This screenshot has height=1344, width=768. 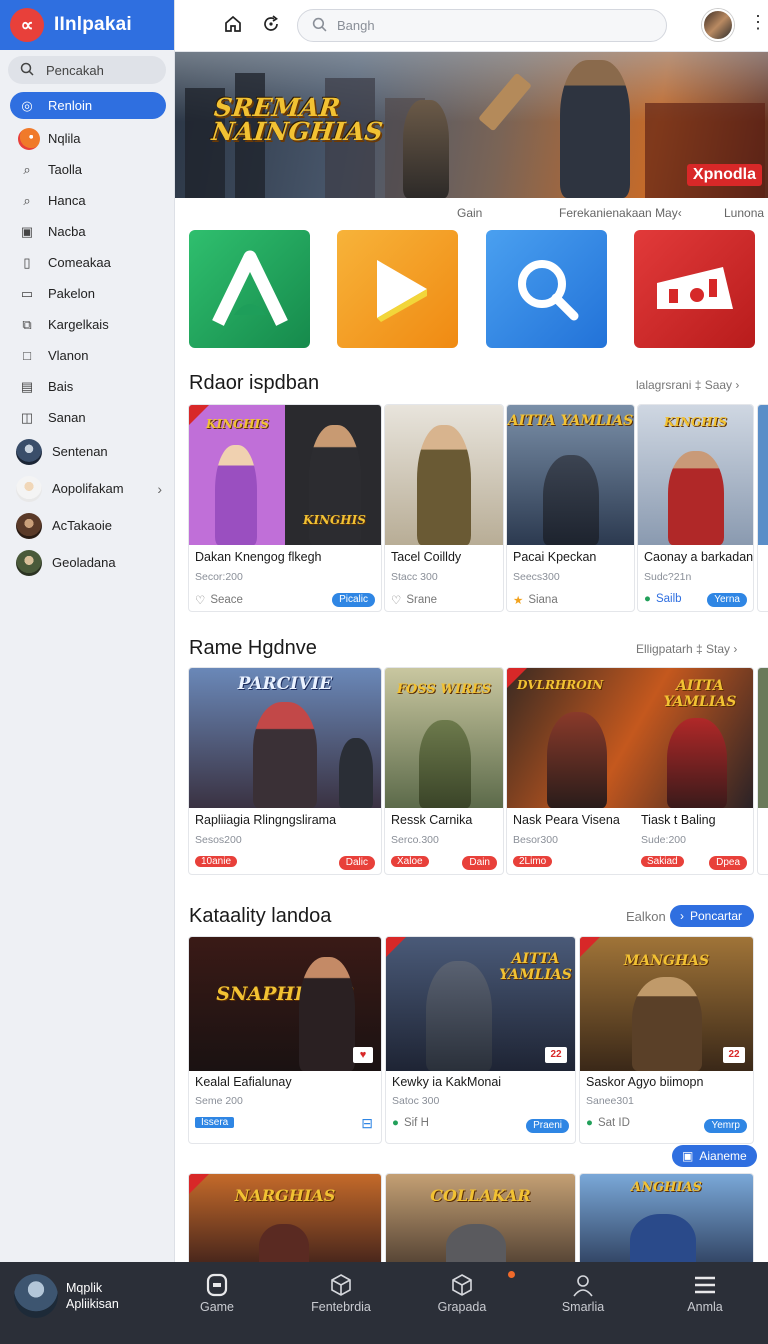 What do you see at coordinates (687, 385) in the screenshot?
I see `section-see-all-link: lalagrsrani ‡ Saay ›` at bounding box center [687, 385].